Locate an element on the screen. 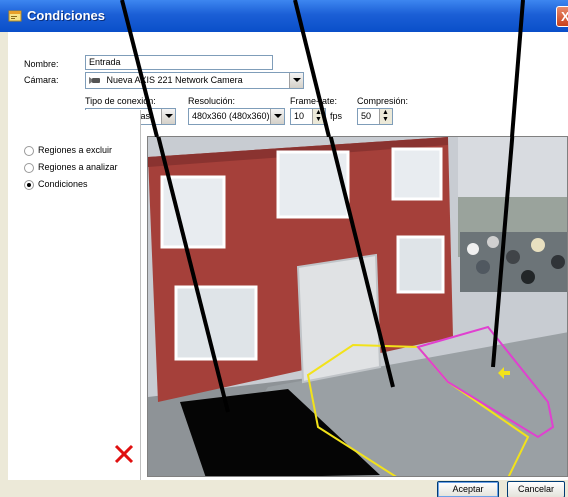  delete-x-icon is located at coordinates (124, 454).